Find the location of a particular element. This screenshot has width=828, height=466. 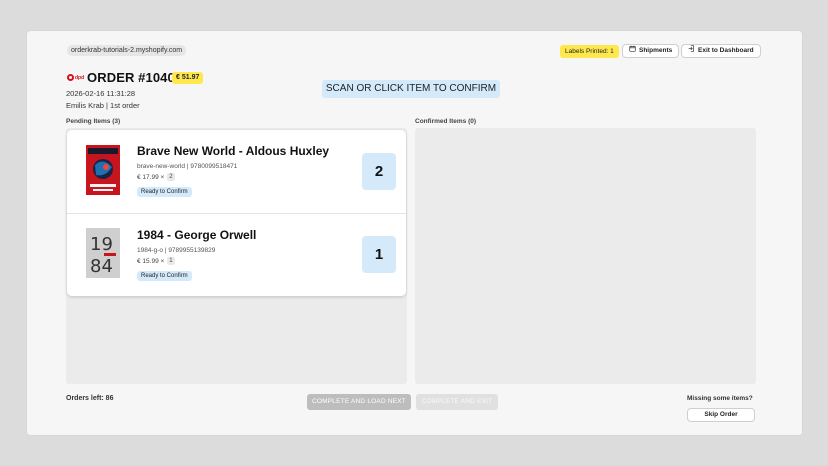

item-qty-chip: 1 is located at coordinates (171, 261).